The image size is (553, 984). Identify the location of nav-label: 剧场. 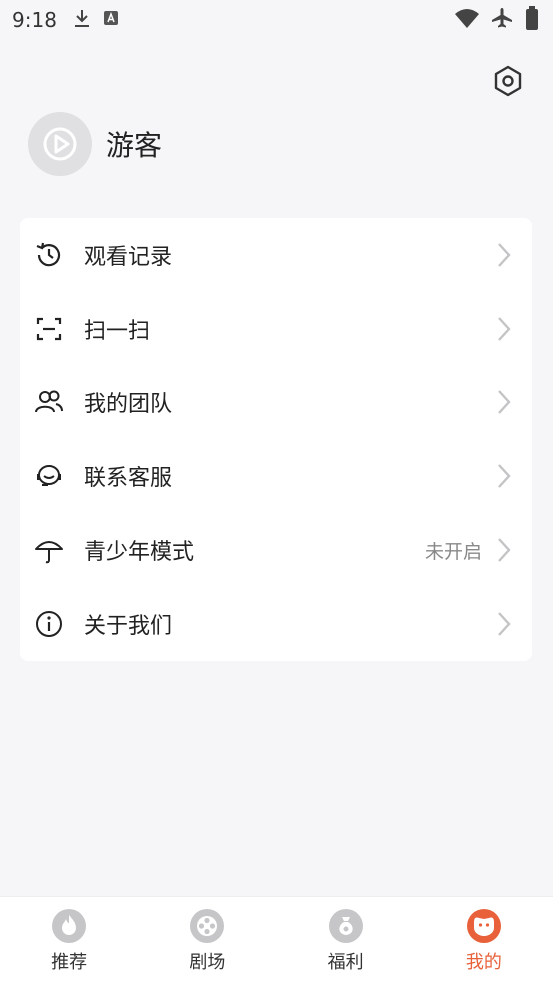
(207, 962).